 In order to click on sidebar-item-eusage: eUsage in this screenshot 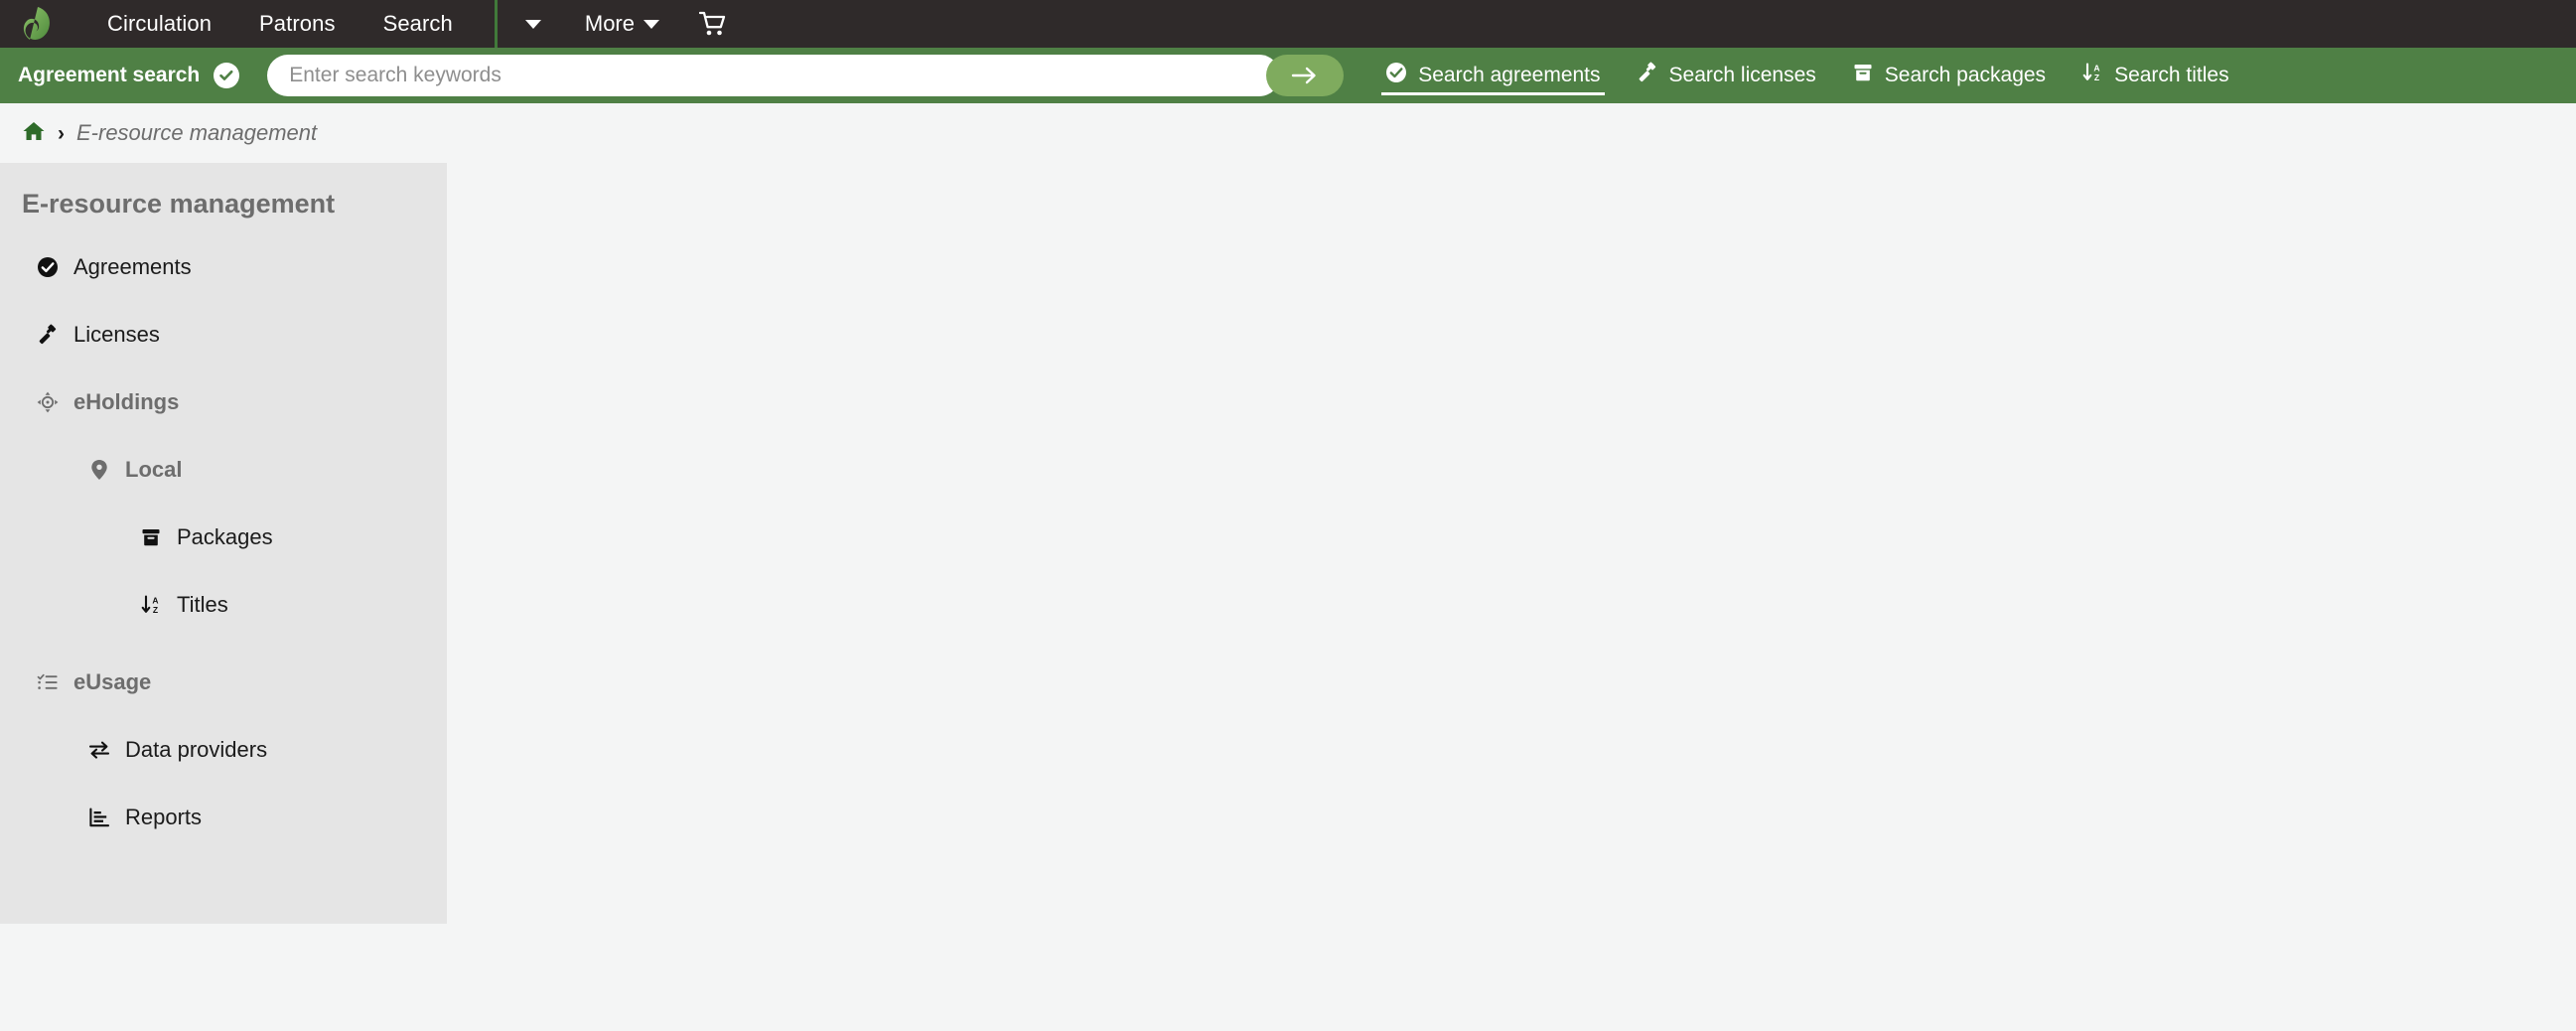, I will do `click(224, 683)`.